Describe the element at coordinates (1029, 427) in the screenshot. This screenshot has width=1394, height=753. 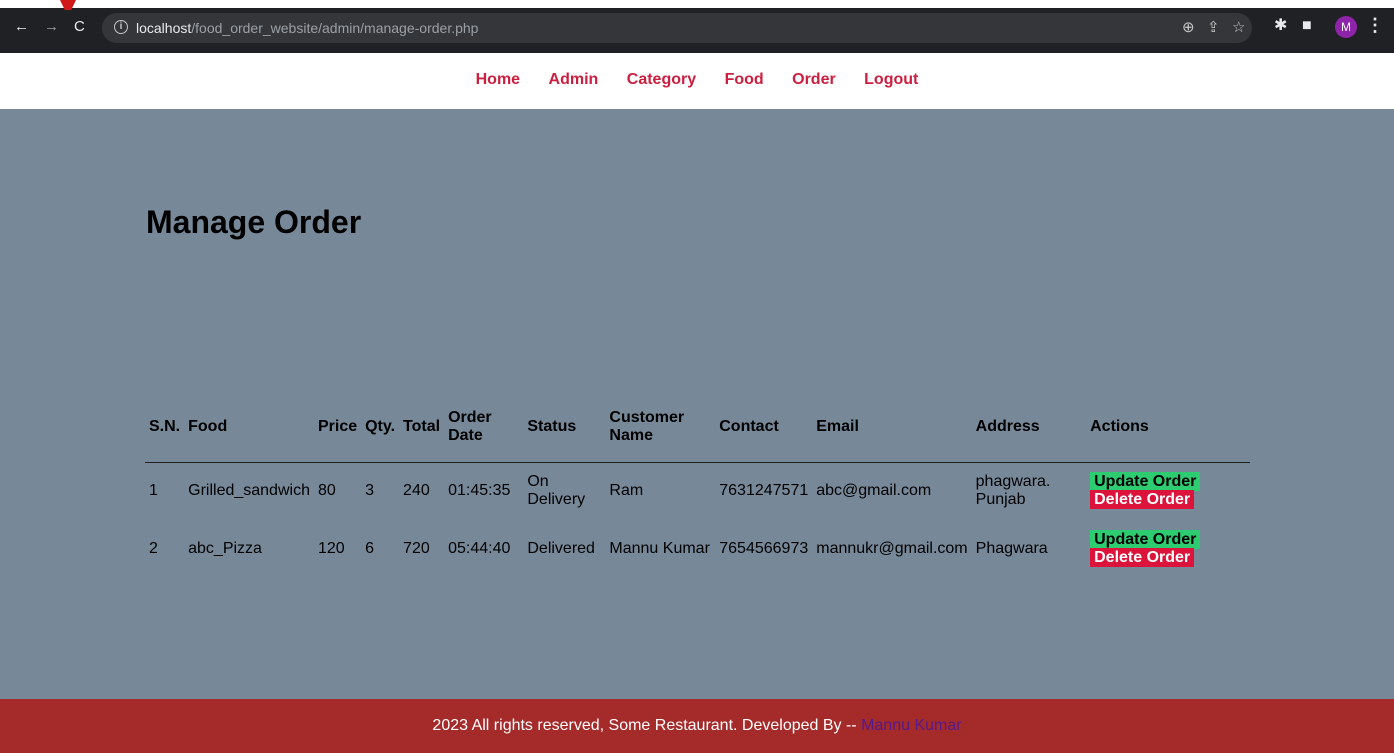
I see `col-address: Address` at that location.